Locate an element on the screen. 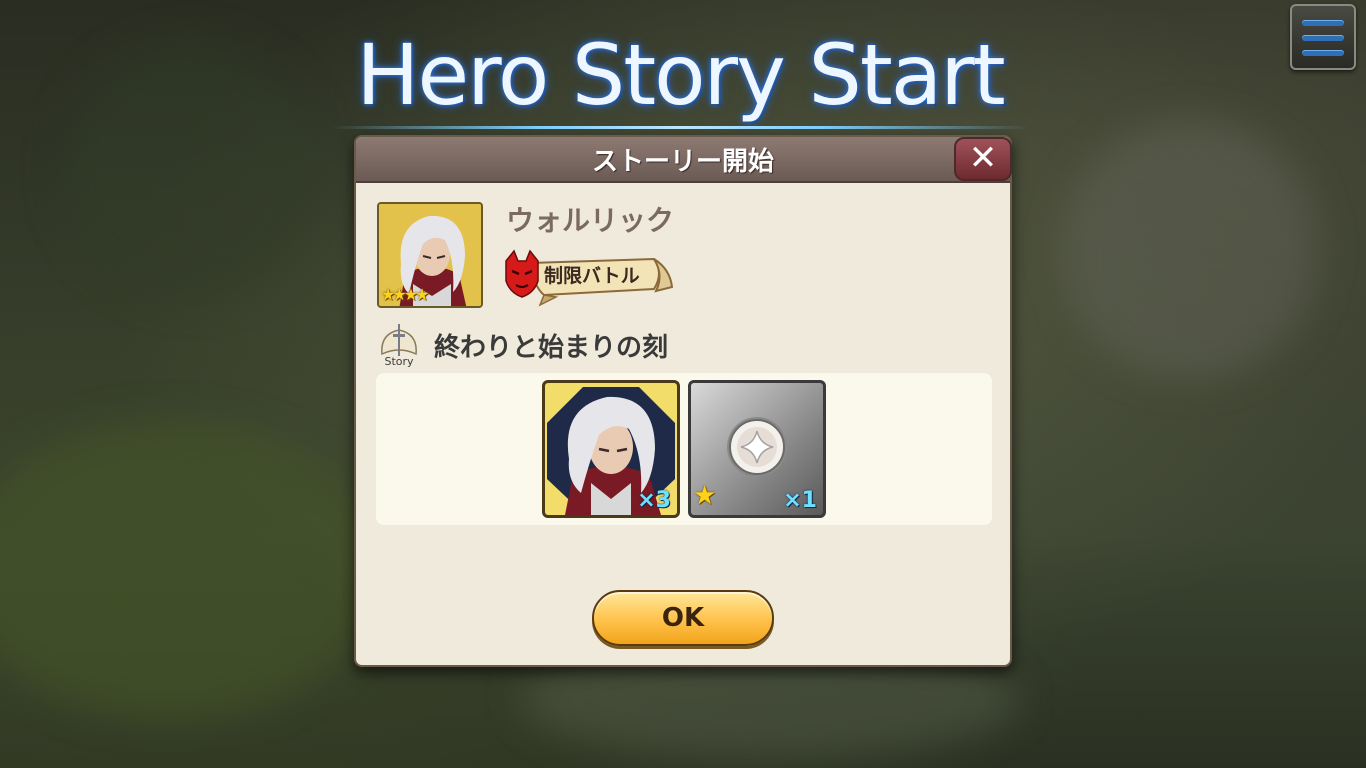  menu-button is located at coordinates (1323, 37).